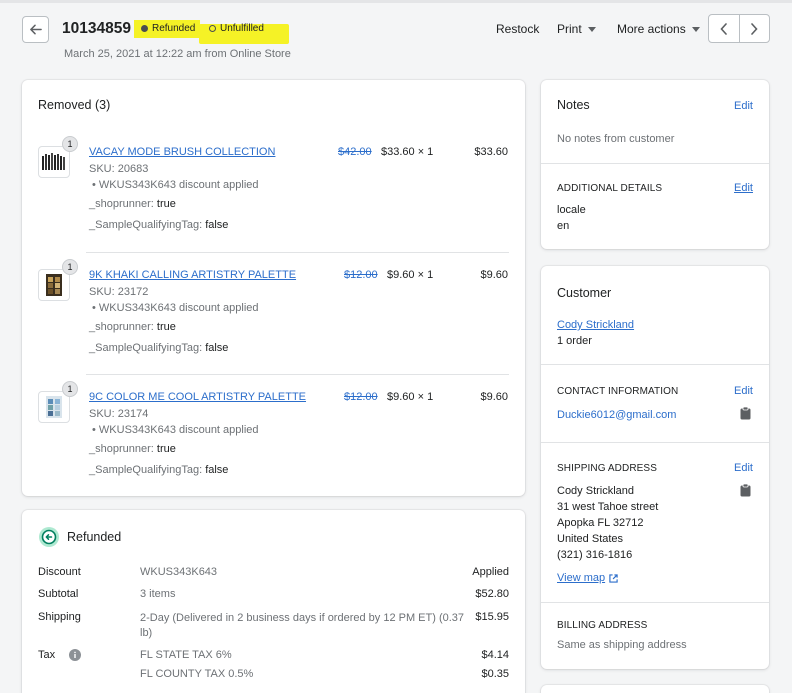 The width and height of the screenshot is (792, 693). Describe the element at coordinates (622, 645) in the screenshot. I see `billing-address-text: Same as shipping address` at that location.